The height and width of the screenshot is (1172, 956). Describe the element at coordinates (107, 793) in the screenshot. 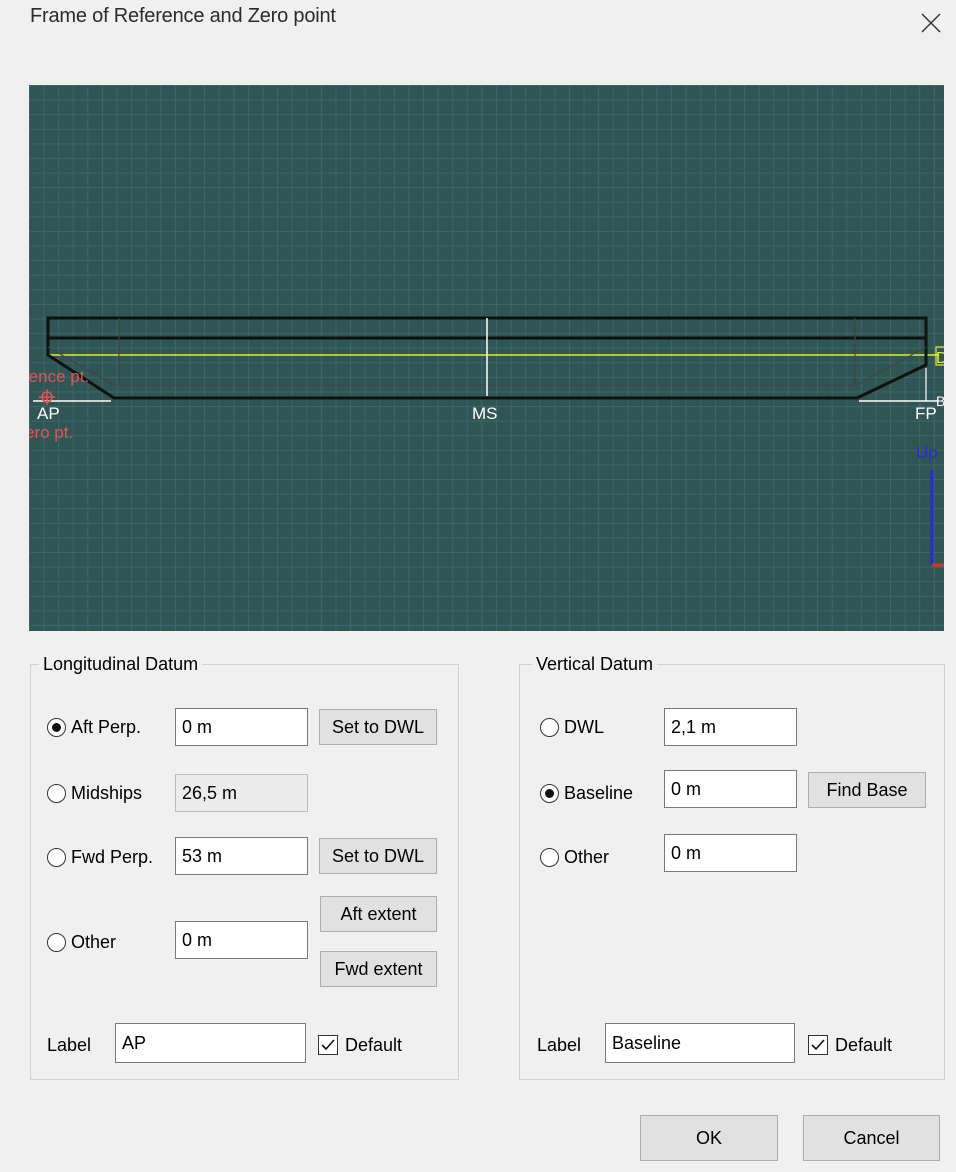

I see `midships-label: Midships` at that location.